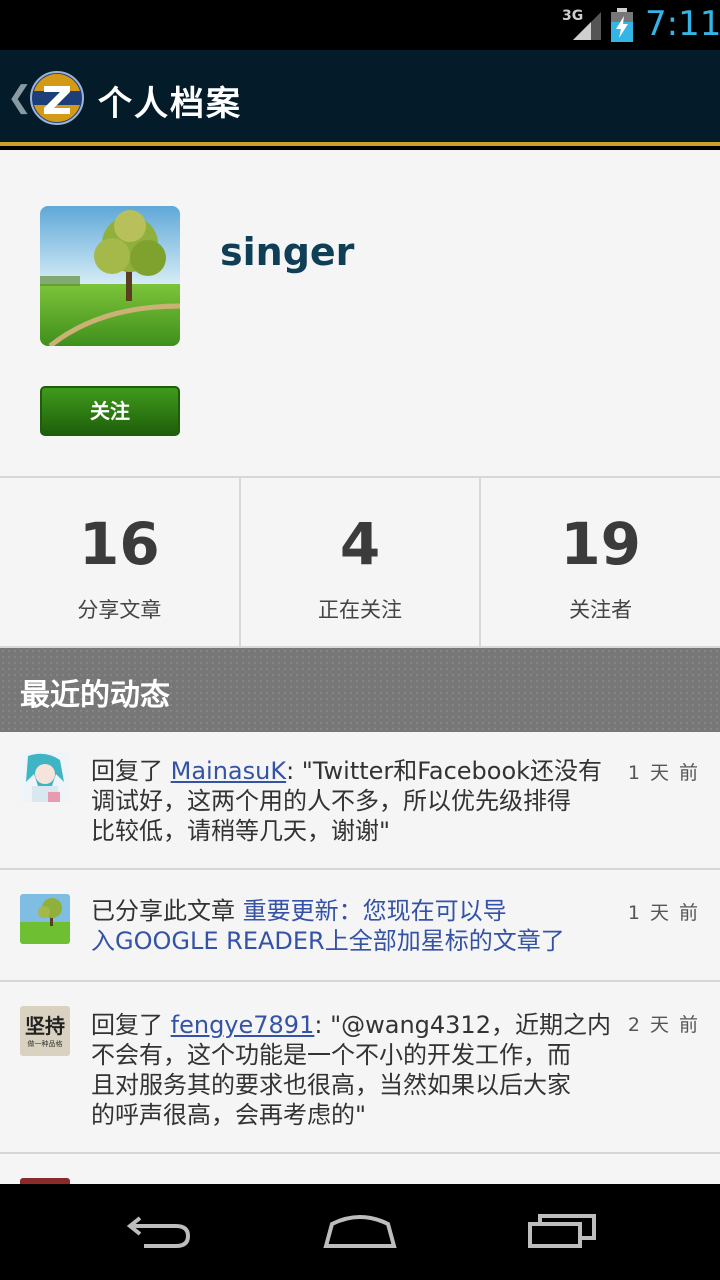 Image resolution: width=720 pixels, height=1280 pixels. What do you see at coordinates (360, 690) in the screenshot?
I see `recent-activity-header: 最近的动态` at bounding box center [360, 690].